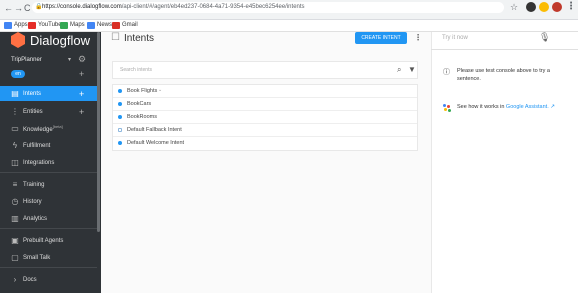 This screenshot has height=293, width=578. I want to click on bookmark-4: Gmail, so click(125, 25).